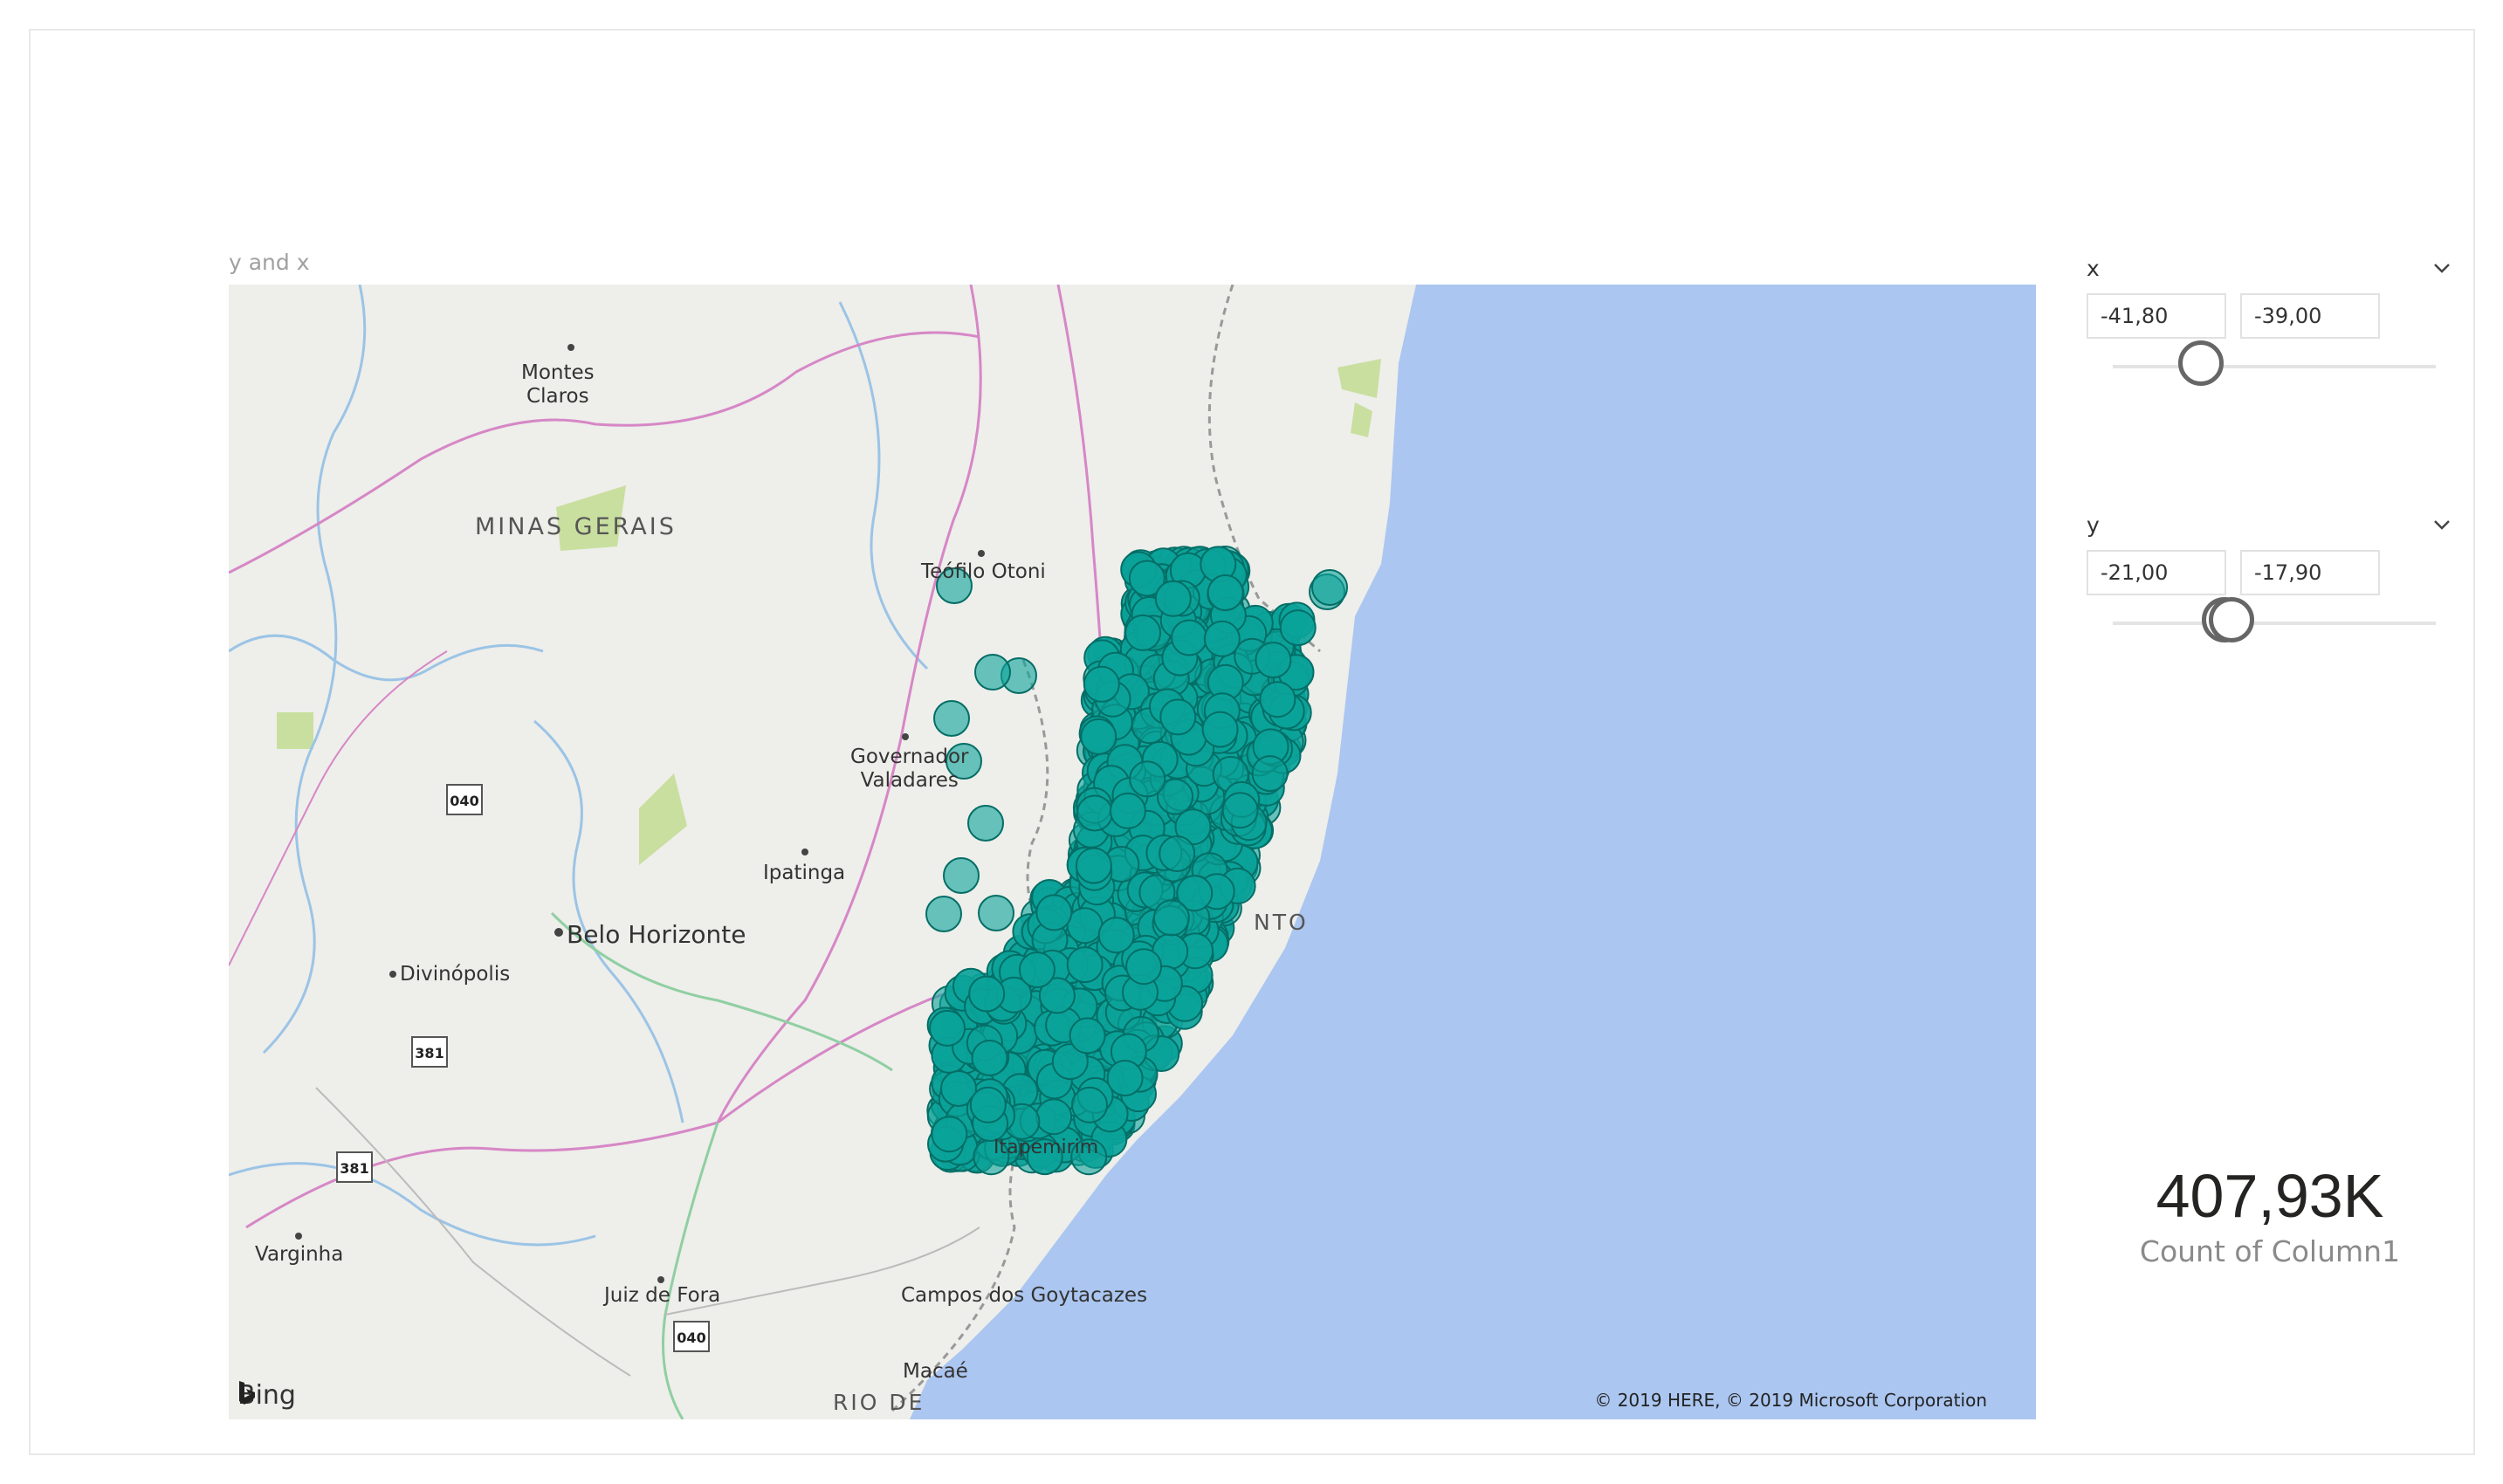 The width and height of the screenshot is (2503, 1484). Describe the element at coordinates (981, 553) in the screenshot. I see `city-dot-teofilo-otoni` at that location.